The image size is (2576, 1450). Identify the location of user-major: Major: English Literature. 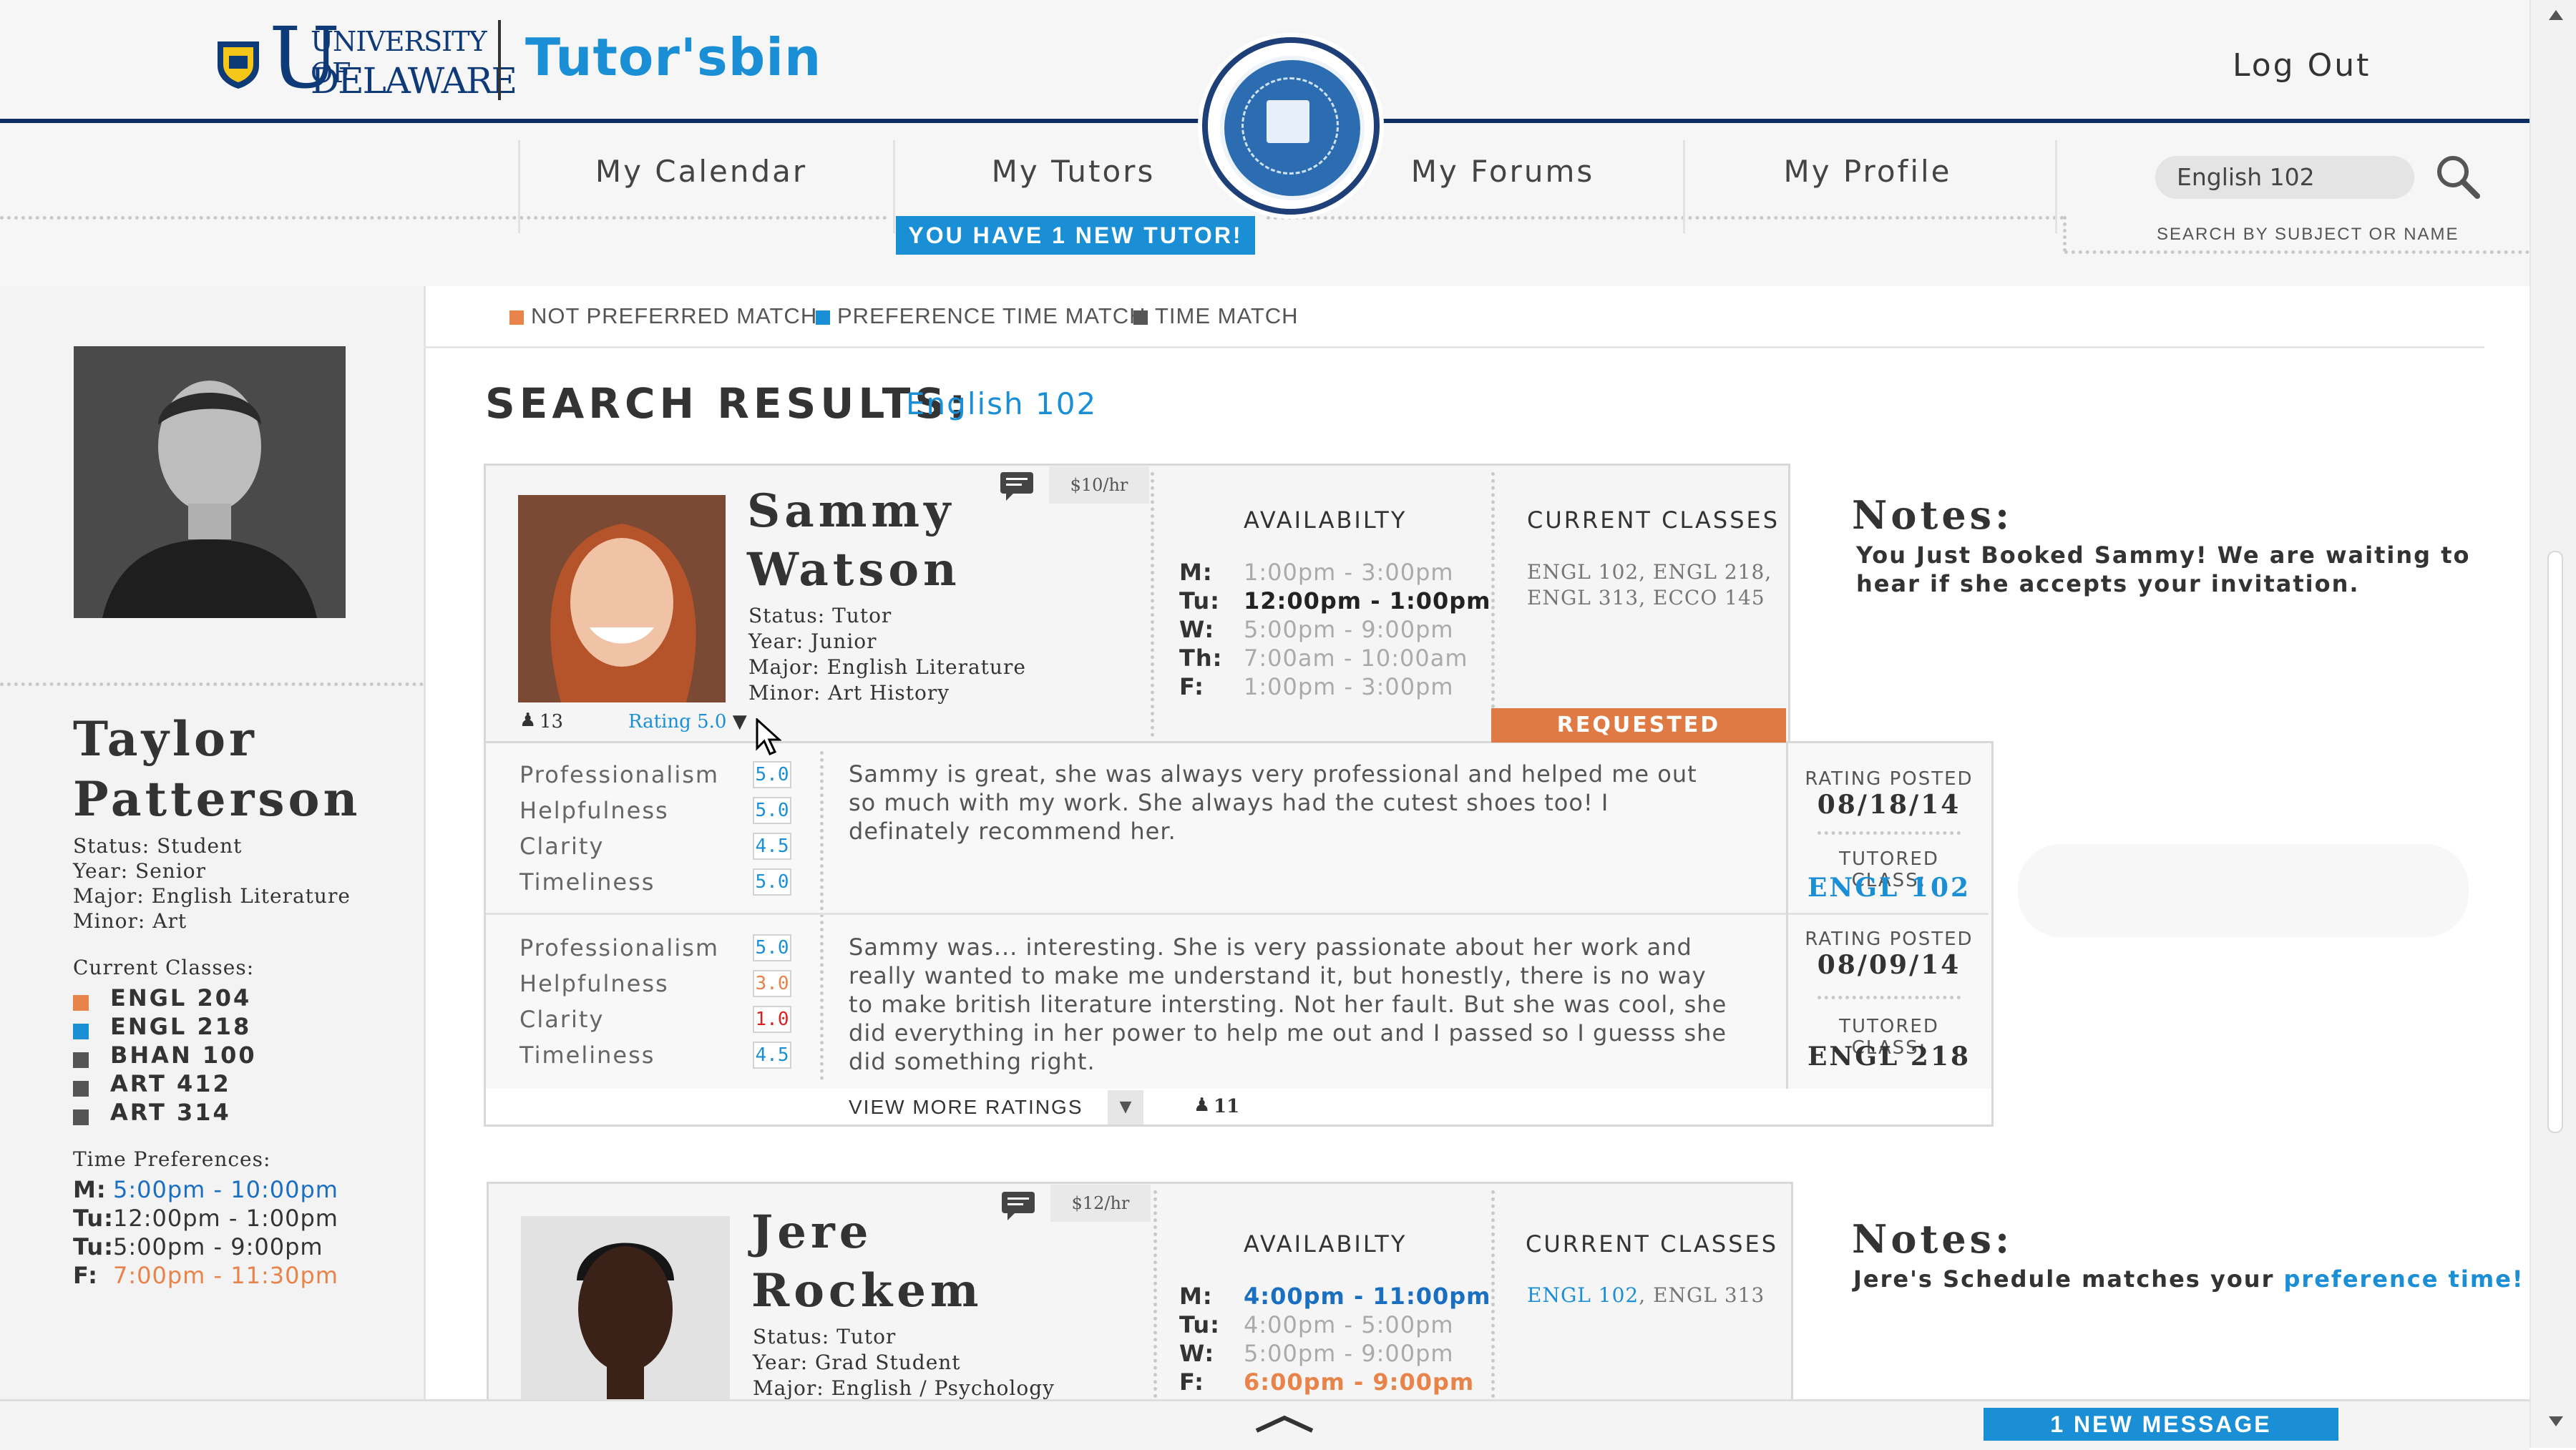
(212, 896).